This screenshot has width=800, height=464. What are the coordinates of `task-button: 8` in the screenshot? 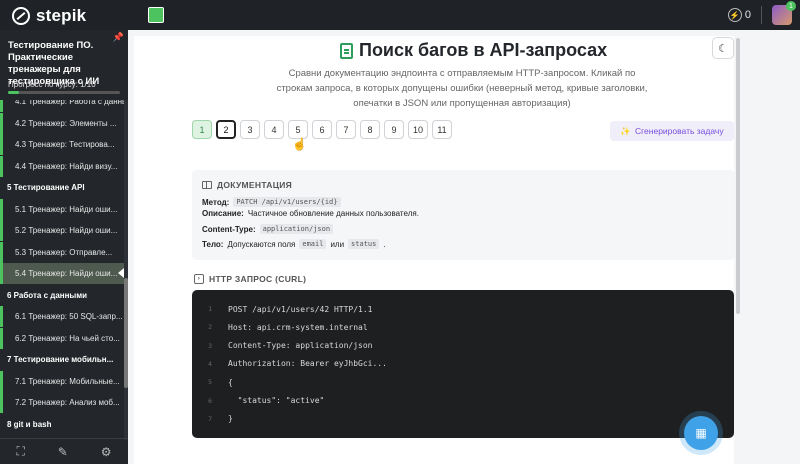 It's located at (370, 129).